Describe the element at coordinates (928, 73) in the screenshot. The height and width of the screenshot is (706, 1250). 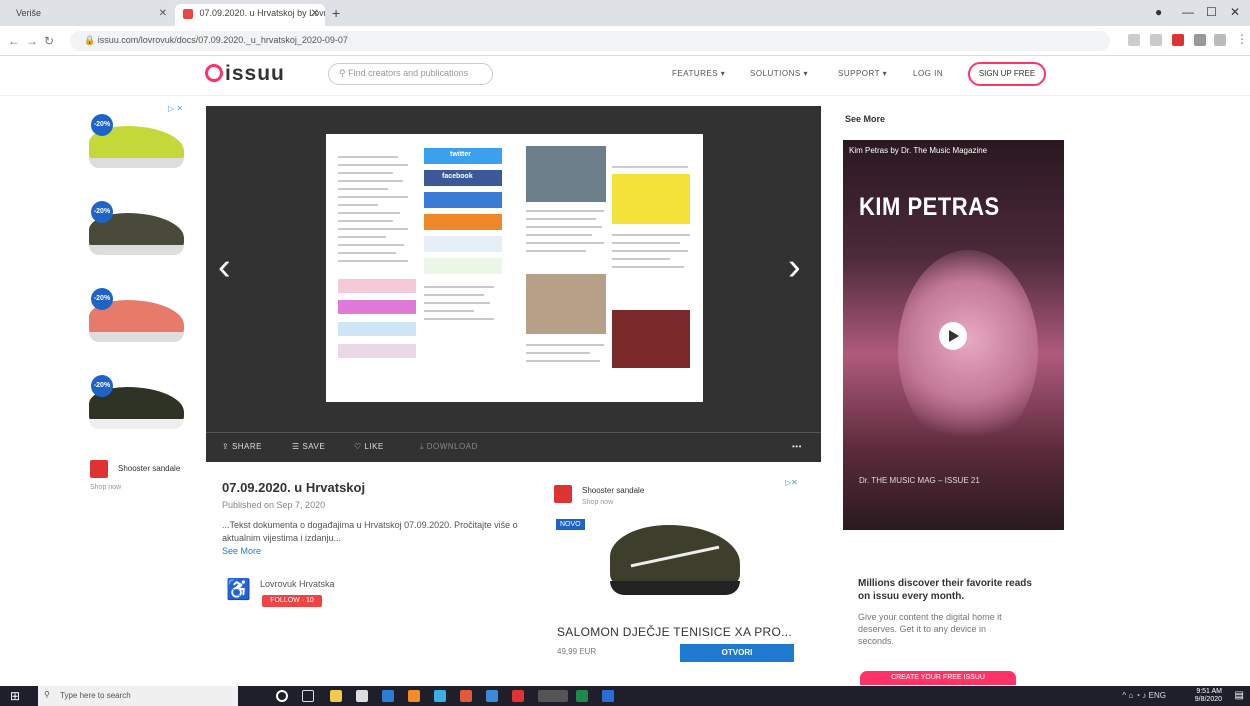
I see `nav-login: LOG IN` at that location.